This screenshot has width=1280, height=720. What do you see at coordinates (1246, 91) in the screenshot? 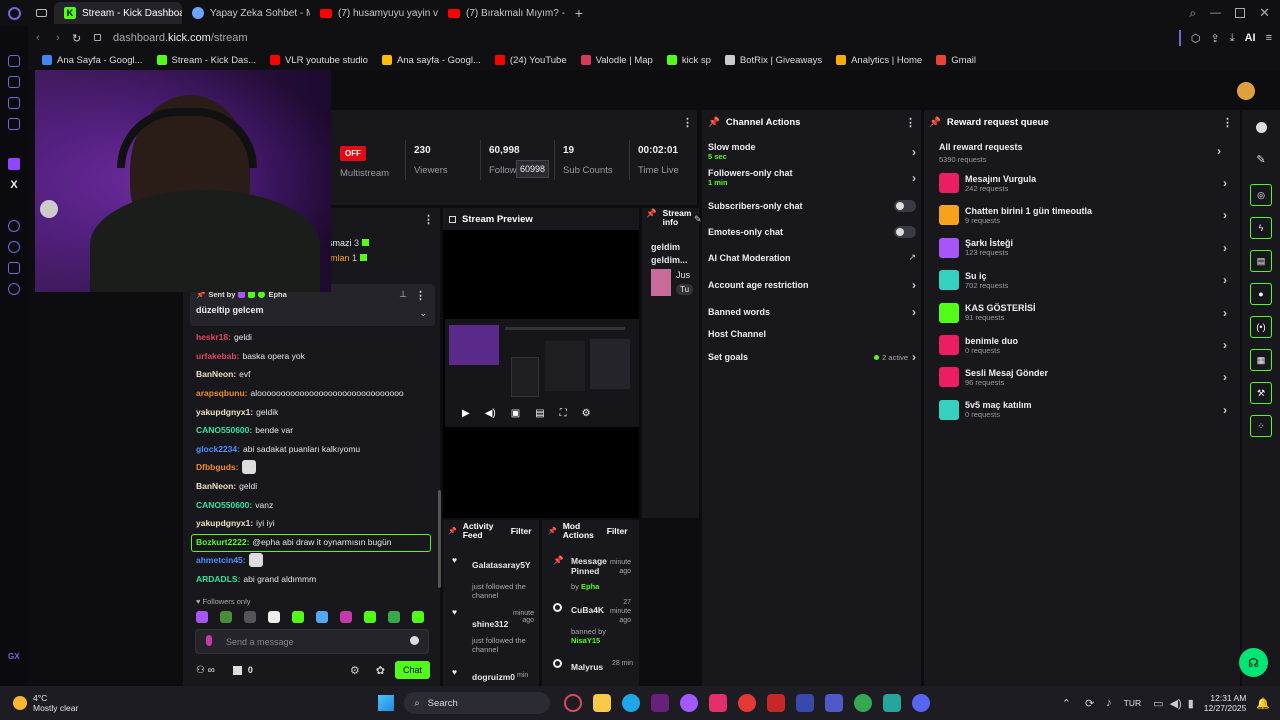
I see `user-avatar` at bounding box center [1246, 91].